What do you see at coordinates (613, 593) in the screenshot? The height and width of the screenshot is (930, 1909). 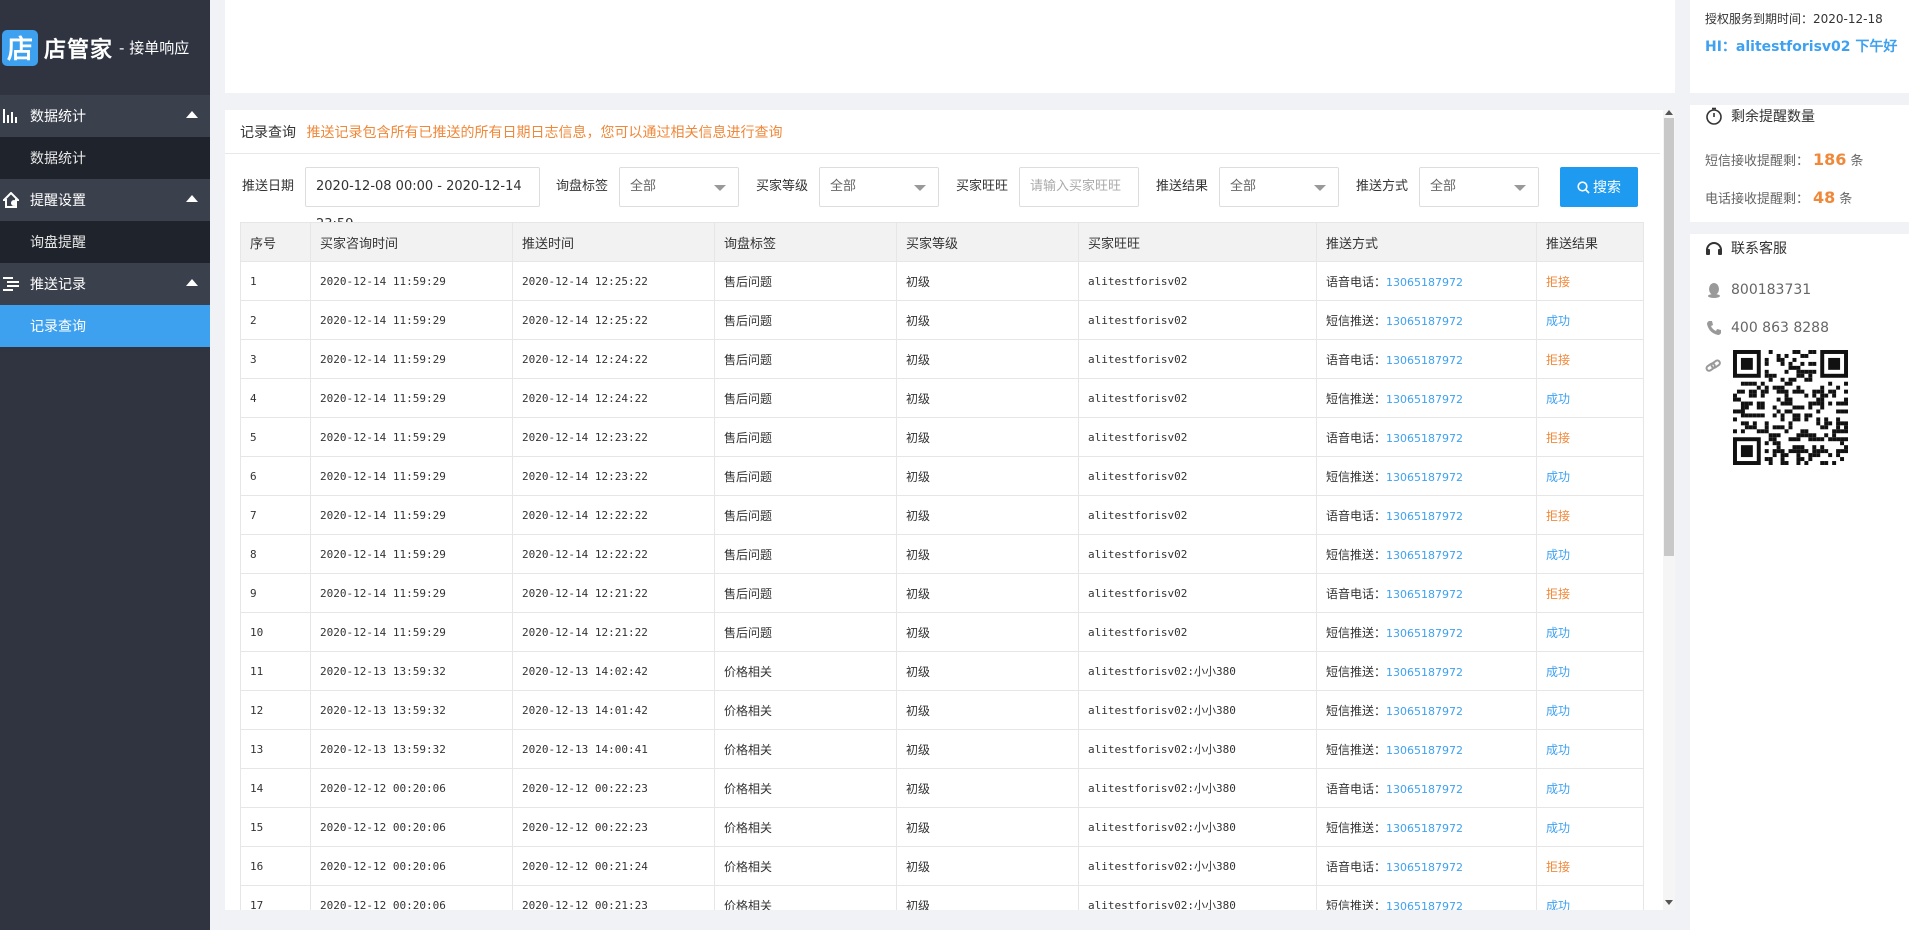 I see `cell-push-time: 2020-12-14 12:21:22` at bounding box center [613, 593].